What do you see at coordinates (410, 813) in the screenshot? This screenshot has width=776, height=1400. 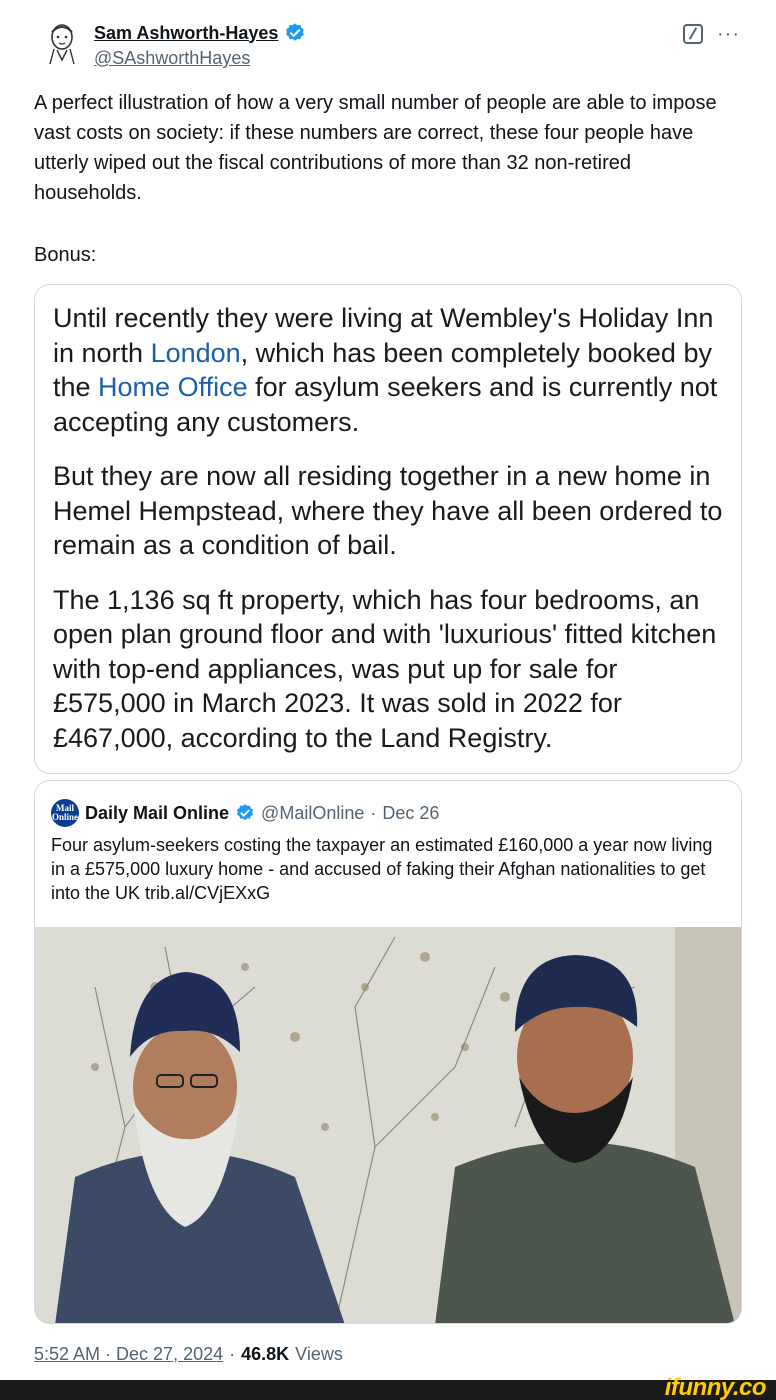 I see `quoted-date: Dec 26` at bounding box center [410, 813].